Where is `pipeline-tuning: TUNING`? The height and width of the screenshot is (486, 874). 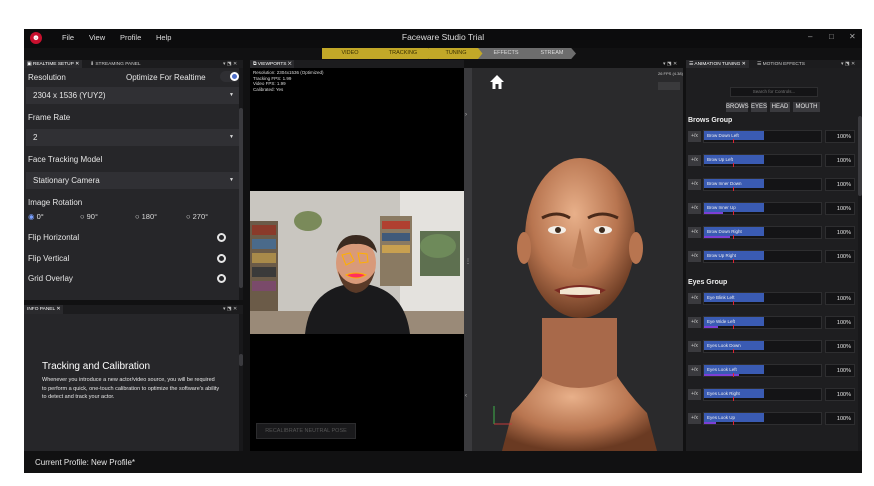
pipeline-tuning: TUNING is located at coordinates (456, 53).